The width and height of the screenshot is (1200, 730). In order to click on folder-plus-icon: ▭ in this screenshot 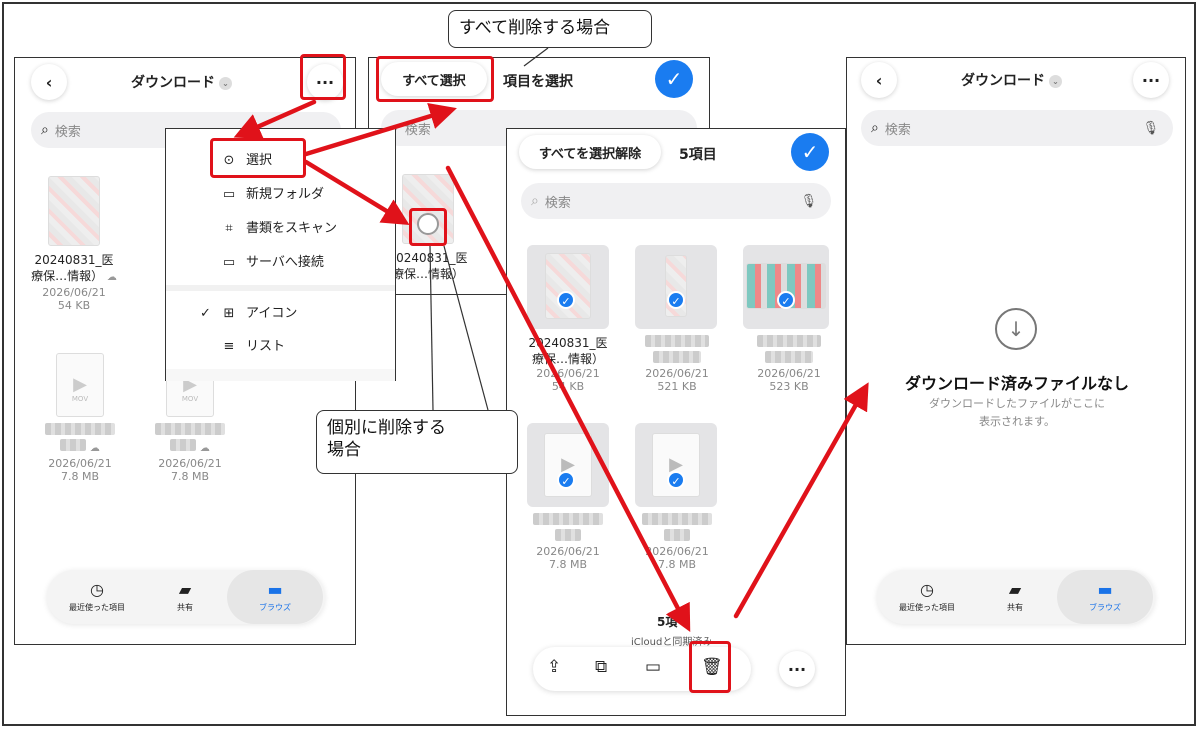, I will do `click(229, 194)`.